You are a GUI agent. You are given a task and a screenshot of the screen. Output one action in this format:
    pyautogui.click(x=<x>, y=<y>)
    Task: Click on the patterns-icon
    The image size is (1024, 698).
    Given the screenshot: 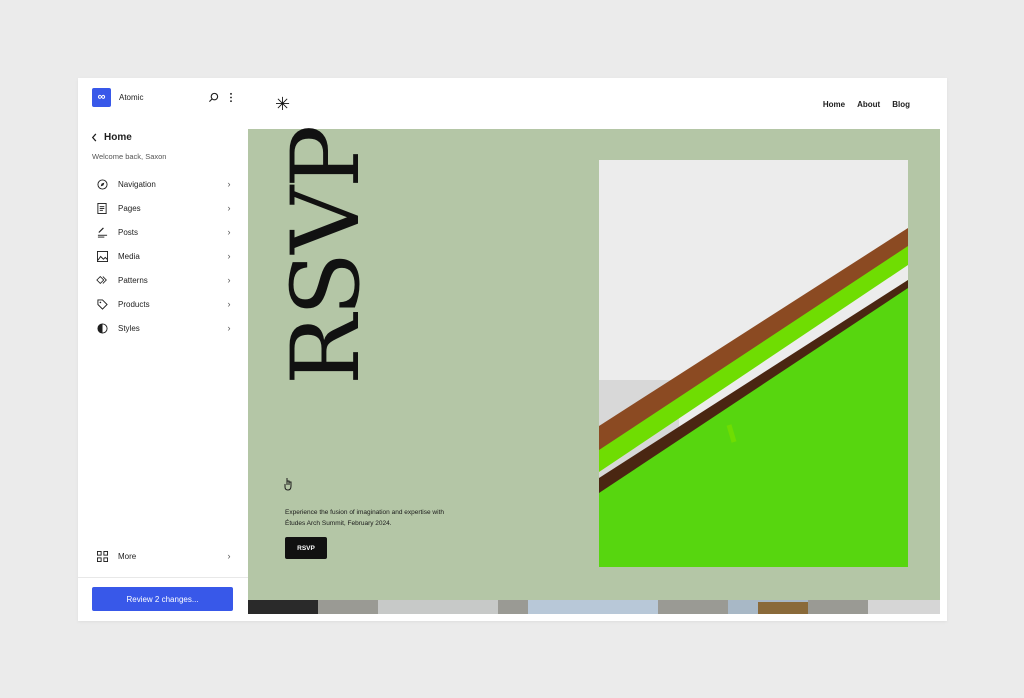 What is the action you would take?
    pyautogui.click(x=102, y=280)
    